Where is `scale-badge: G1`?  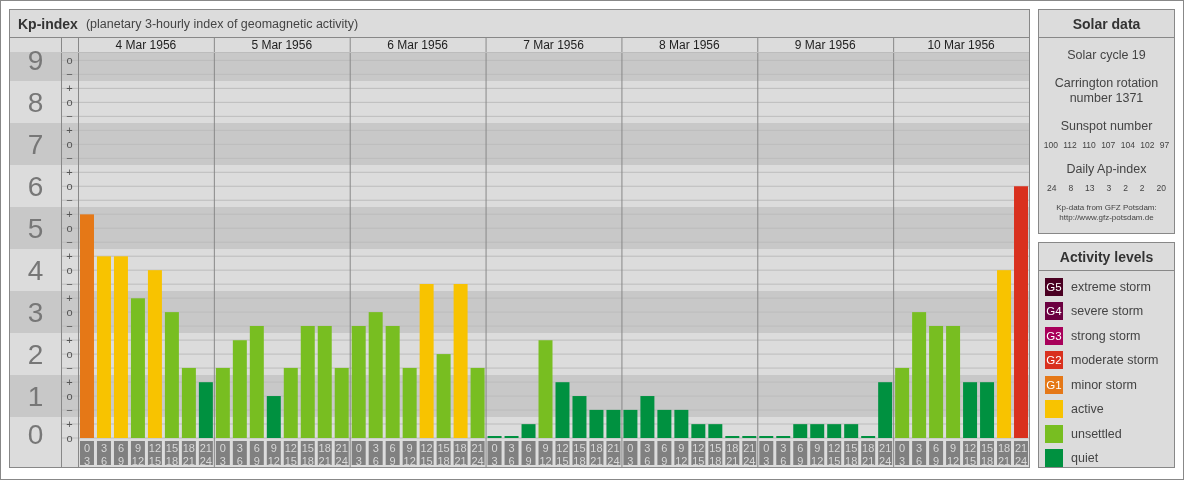
scale-badge: G1 is located at coordinates (1054, 384).